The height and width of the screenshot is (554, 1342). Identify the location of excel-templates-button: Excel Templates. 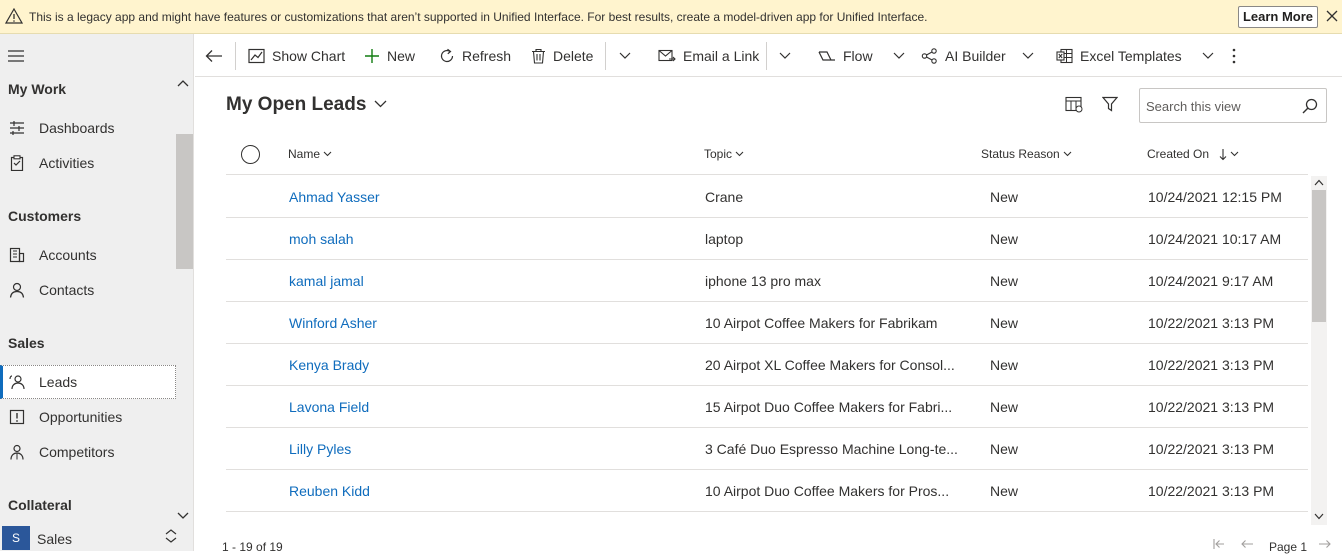
(1135, 55).